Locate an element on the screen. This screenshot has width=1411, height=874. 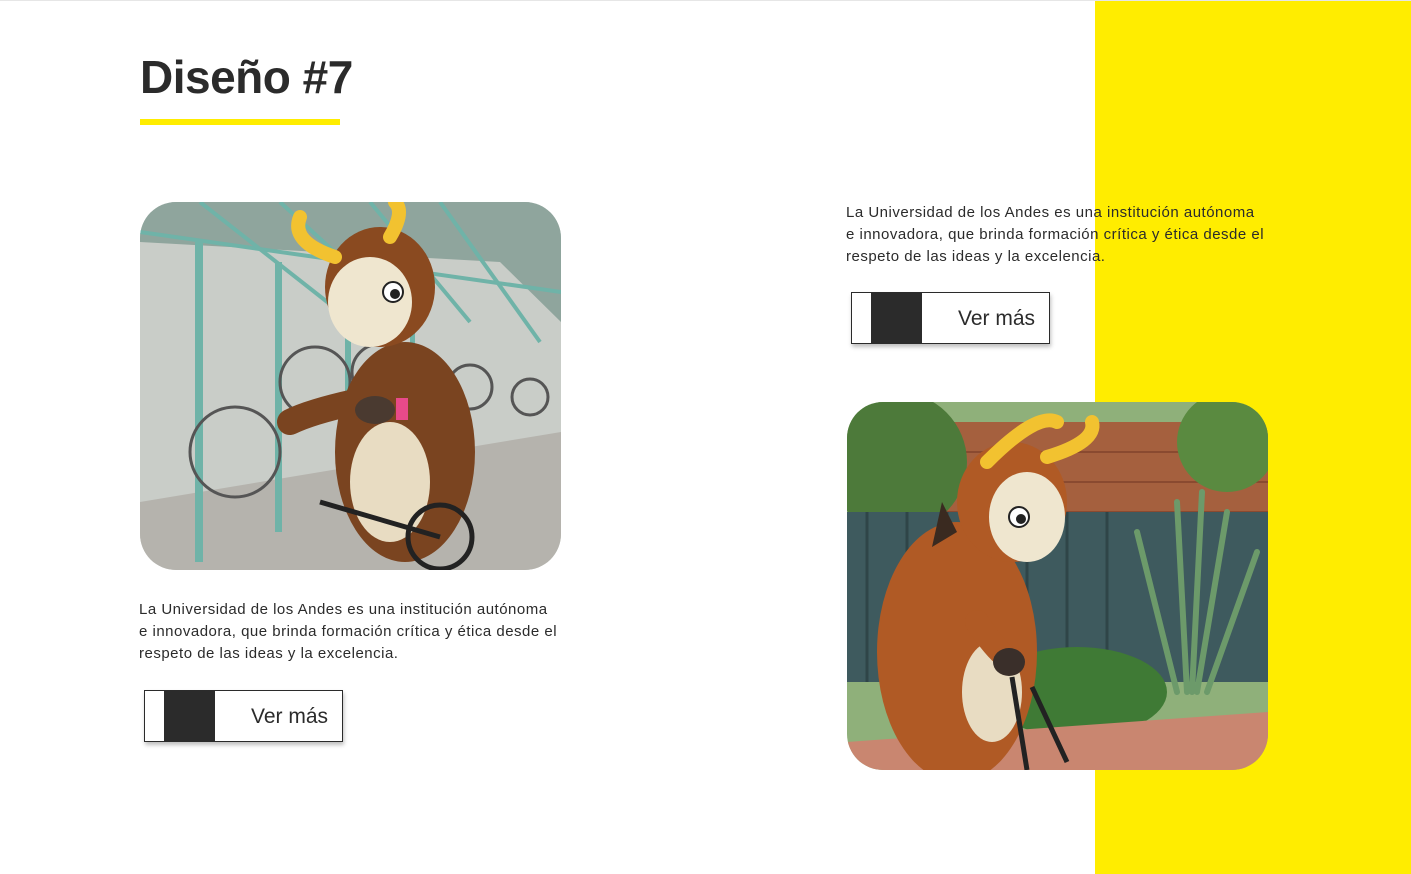
page-title: Diseño #7 is located at coordinates (246, 77).